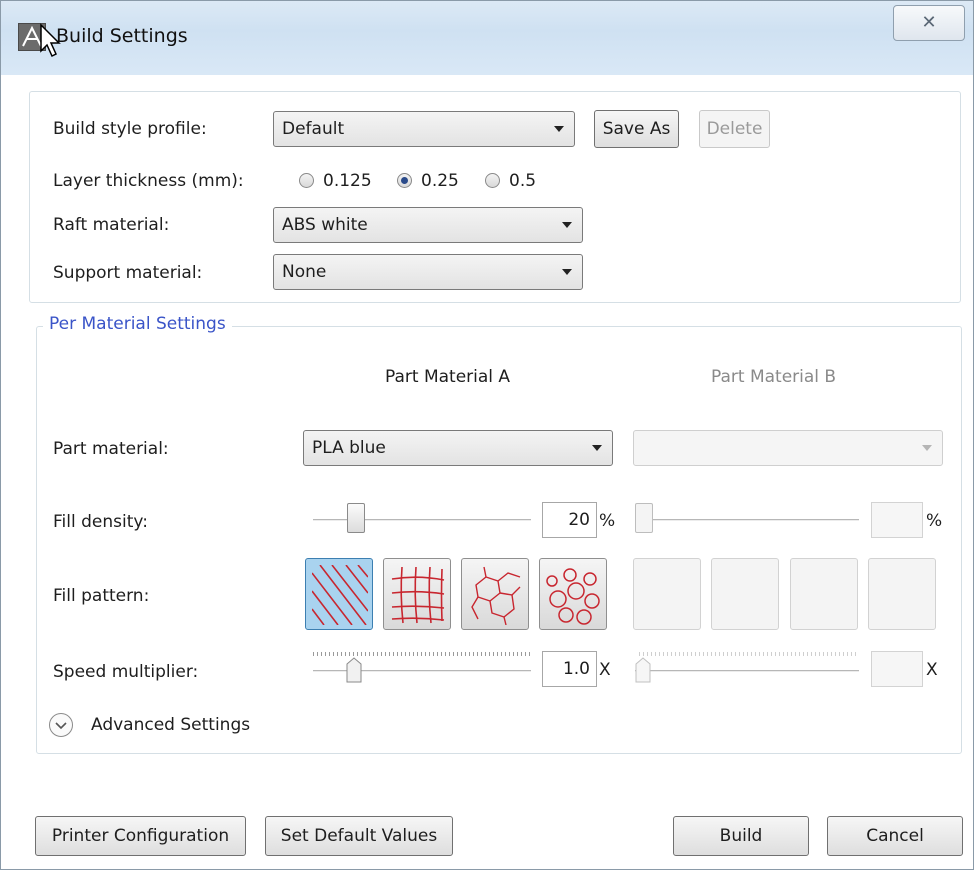  I want to click on diagonal-lines-pattern-button, so click(339, 594).